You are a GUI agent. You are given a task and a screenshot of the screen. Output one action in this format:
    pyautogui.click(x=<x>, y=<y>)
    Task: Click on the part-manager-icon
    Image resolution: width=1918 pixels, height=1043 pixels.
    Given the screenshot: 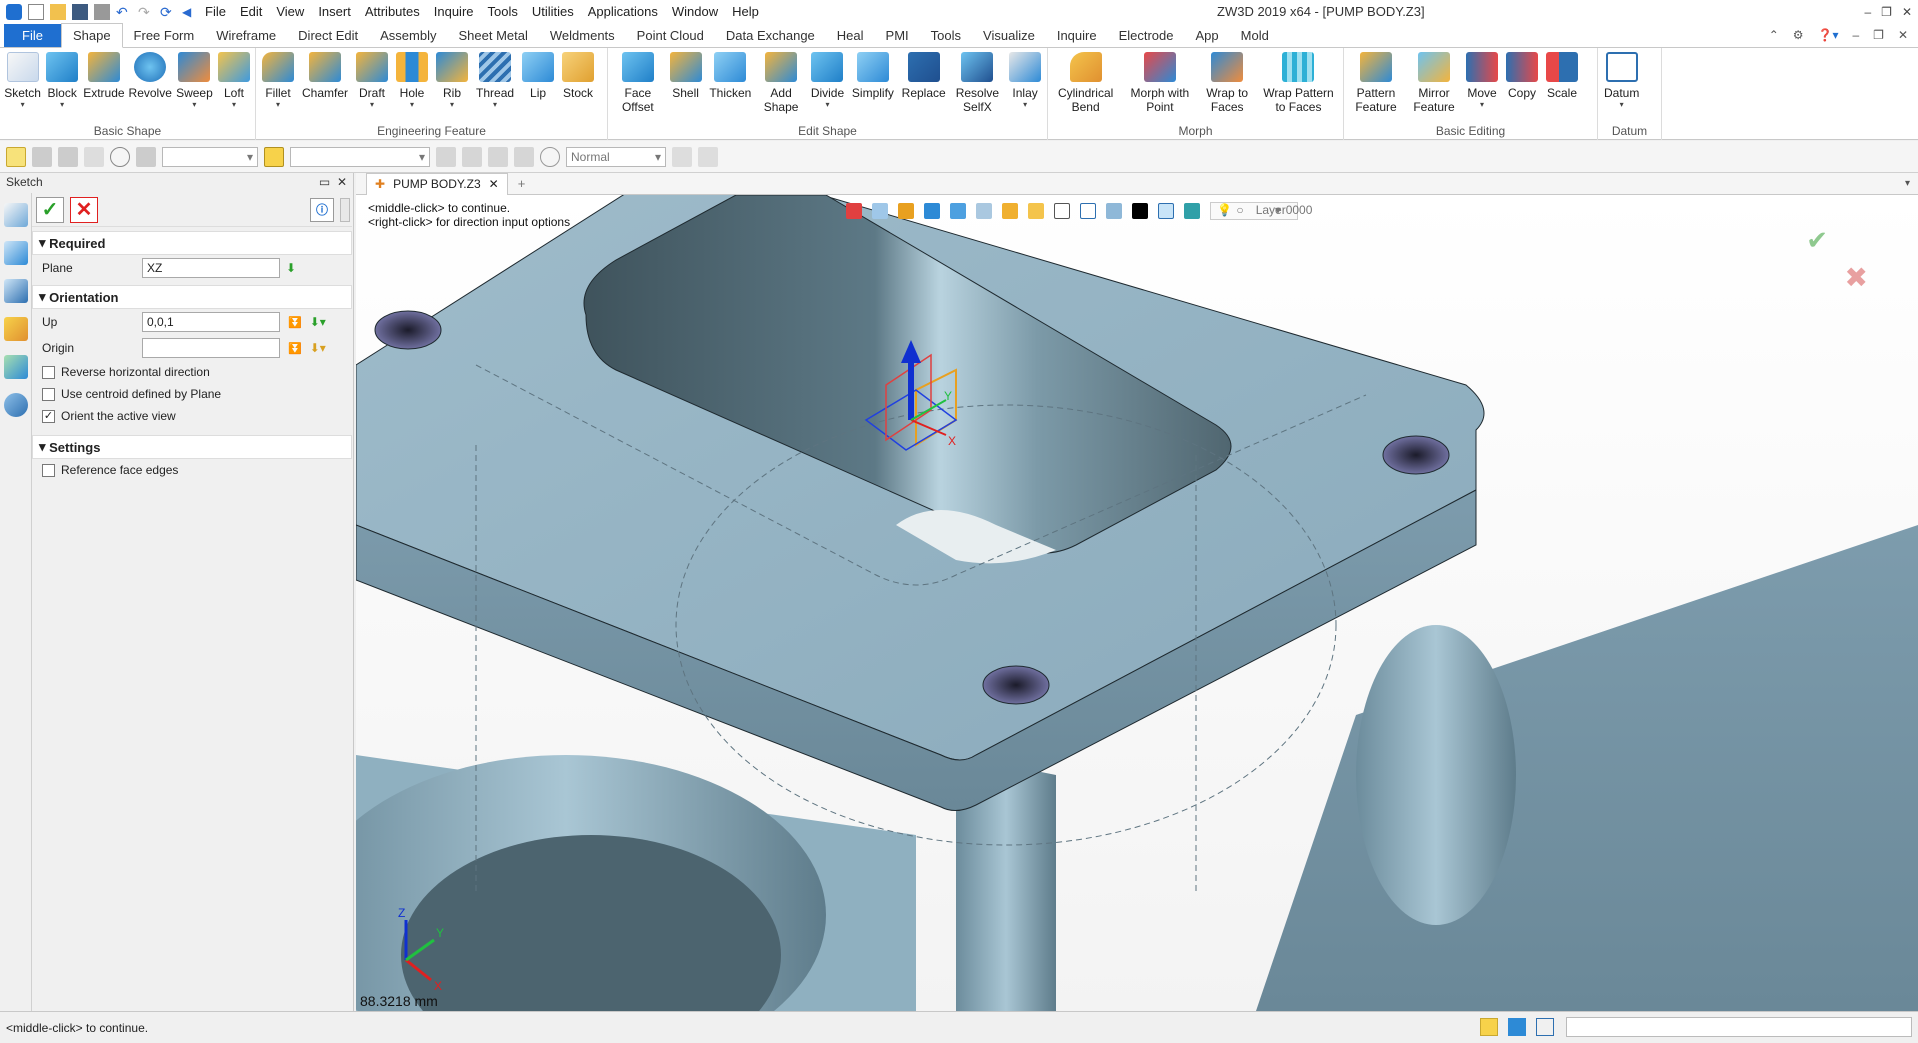 What is the action you would take?
    pyautogui.click(x=16, y=329)
    